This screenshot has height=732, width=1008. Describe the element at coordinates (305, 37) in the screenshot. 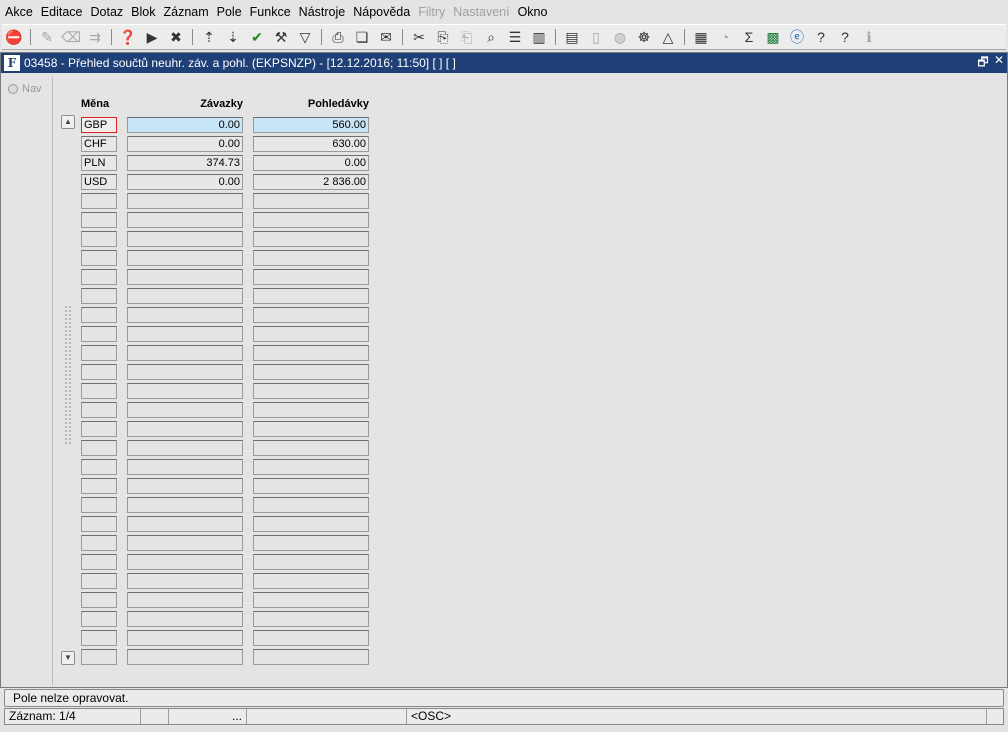

I see `filter-icon: ▽` at that location.